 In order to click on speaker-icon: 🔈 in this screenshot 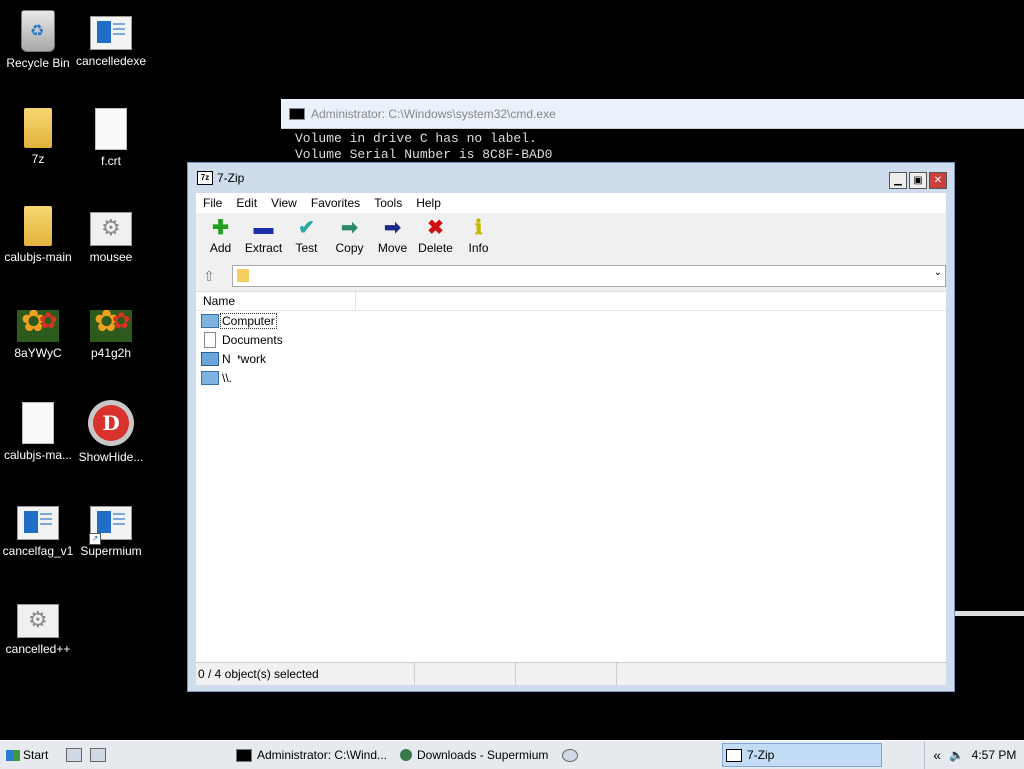, I will do `click(956, 755)`.